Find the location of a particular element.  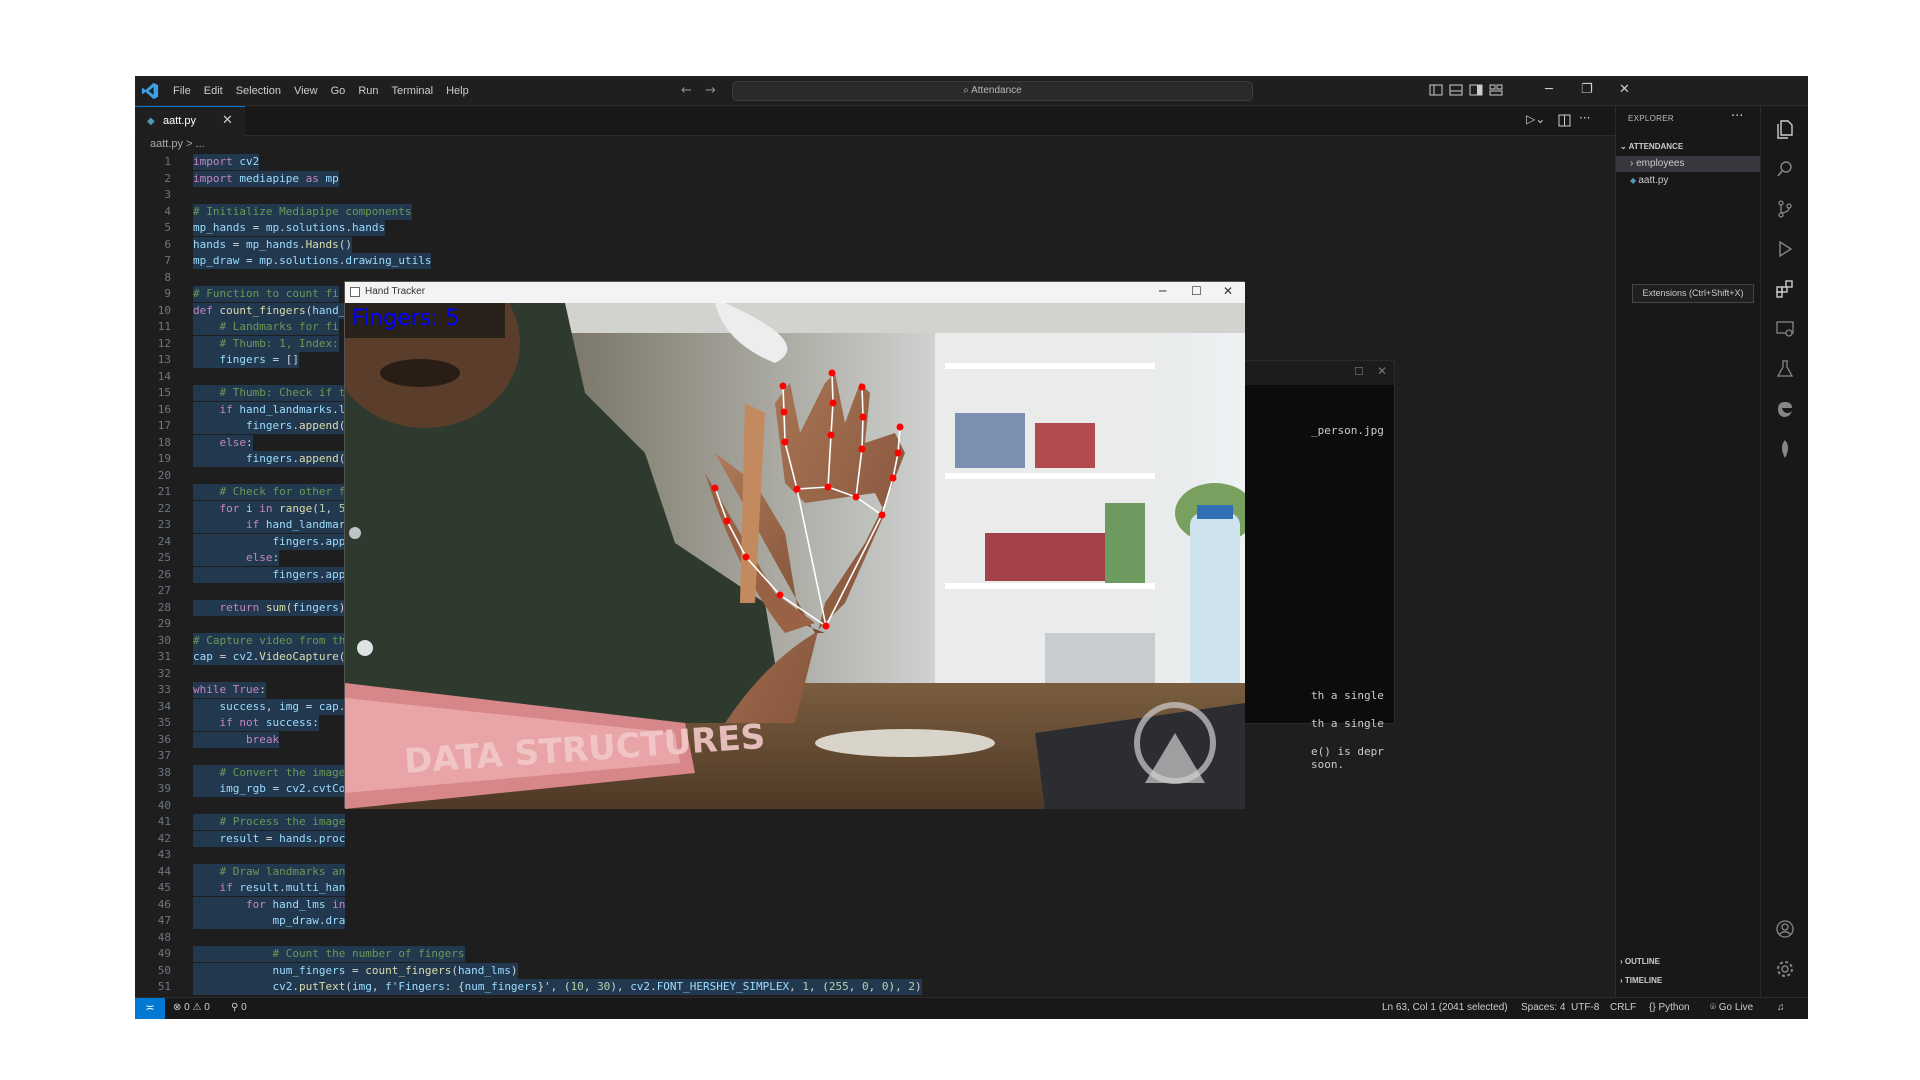

restore-icon: ❐ is located at coordinates (1587, 89).